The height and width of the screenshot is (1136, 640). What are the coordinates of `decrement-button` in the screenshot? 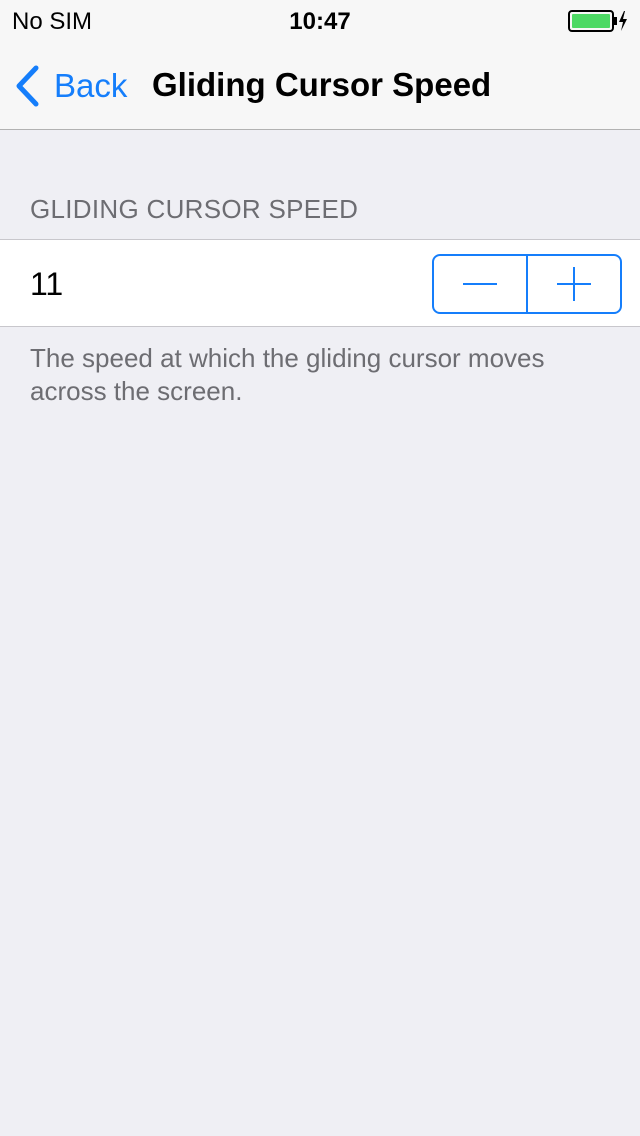 It's located at (480, 284).